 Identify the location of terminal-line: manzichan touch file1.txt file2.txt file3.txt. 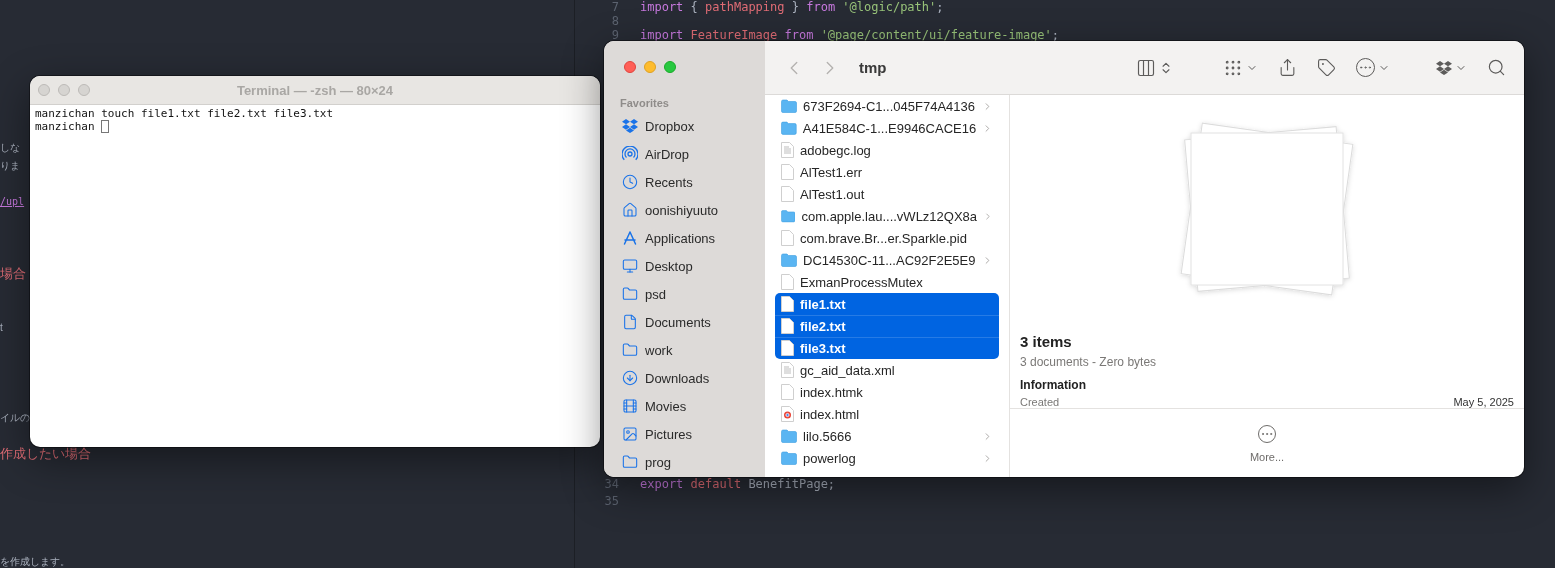
(184, 113).